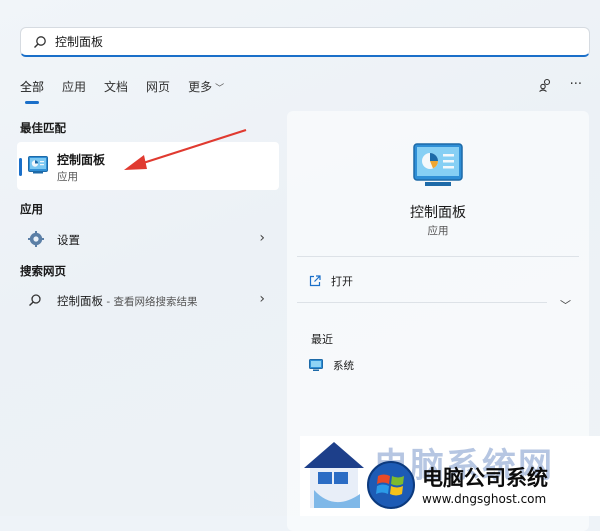  What do you see at coordinates (484, 499) in the screenshot?
I see `watermark-url: www.dngsghost.com` at bounding box center [484, 499].